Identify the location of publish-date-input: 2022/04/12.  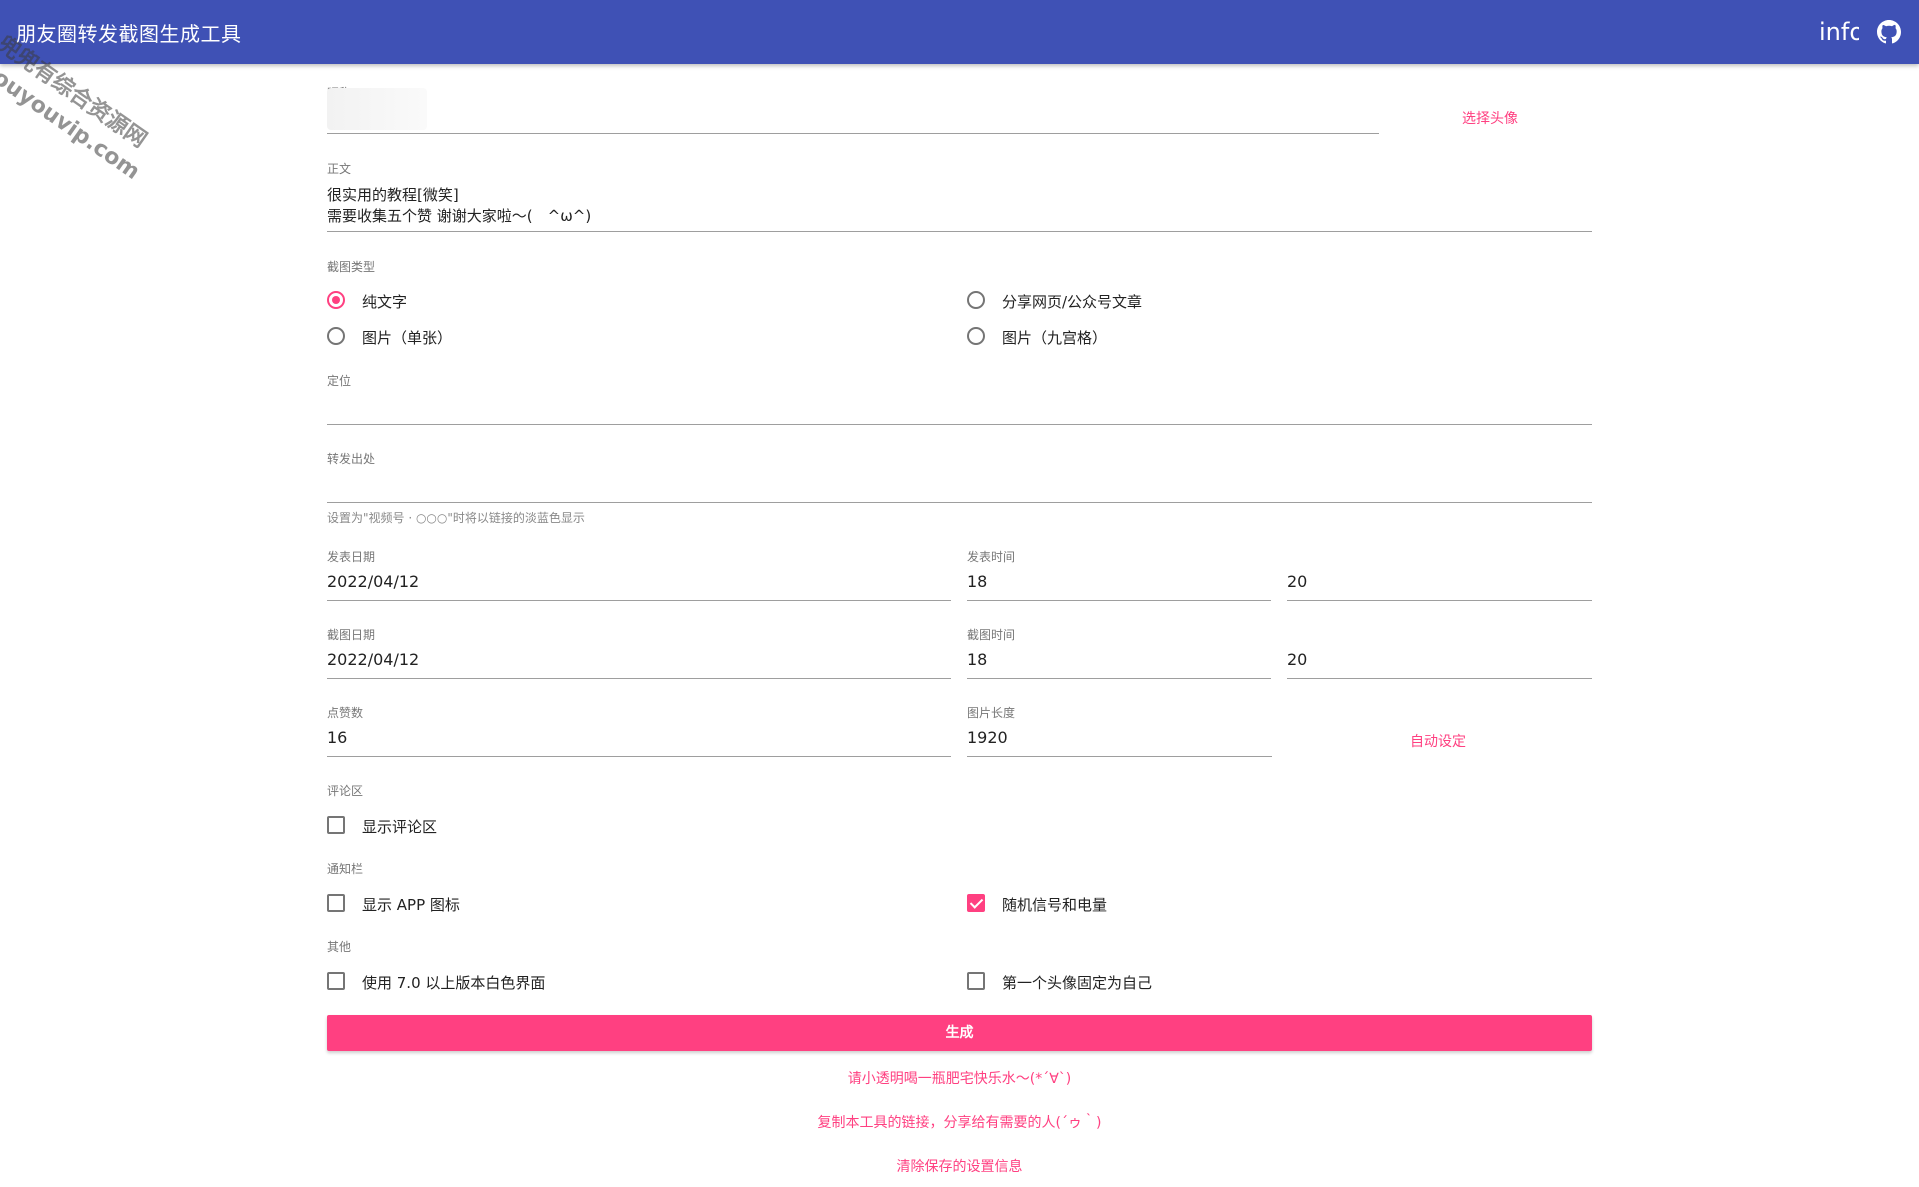
(373, 581).